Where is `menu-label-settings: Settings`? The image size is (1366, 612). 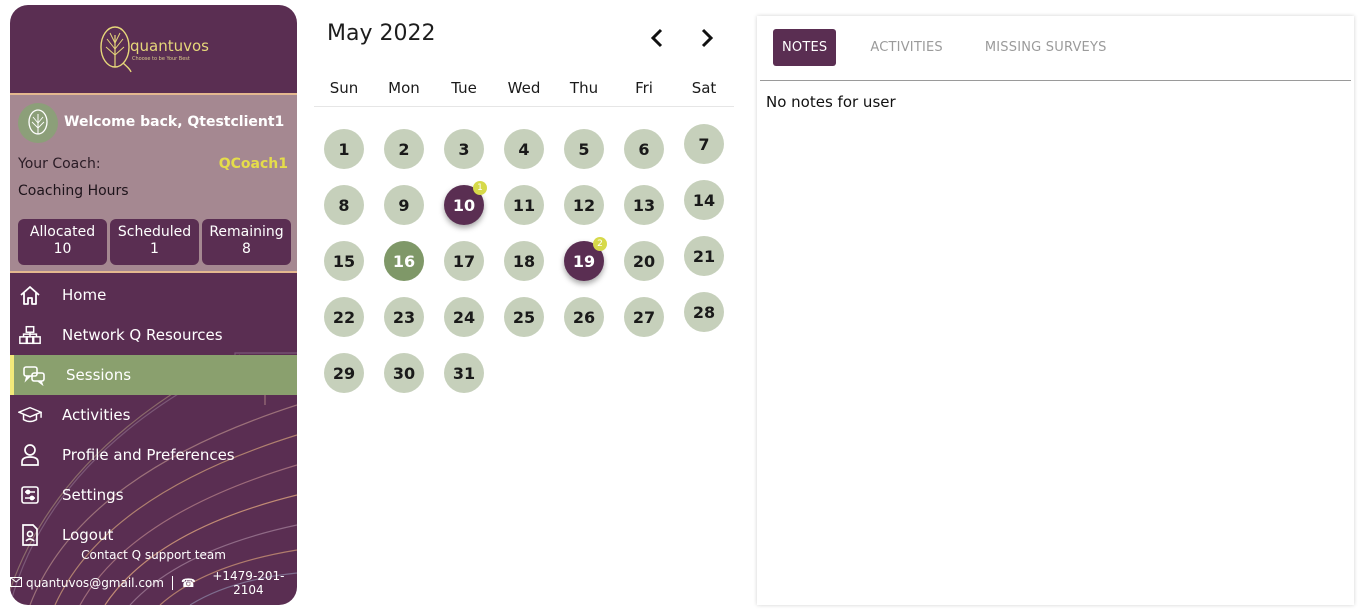
menu-label-settings: Settings is located at coordinates (93, 495).